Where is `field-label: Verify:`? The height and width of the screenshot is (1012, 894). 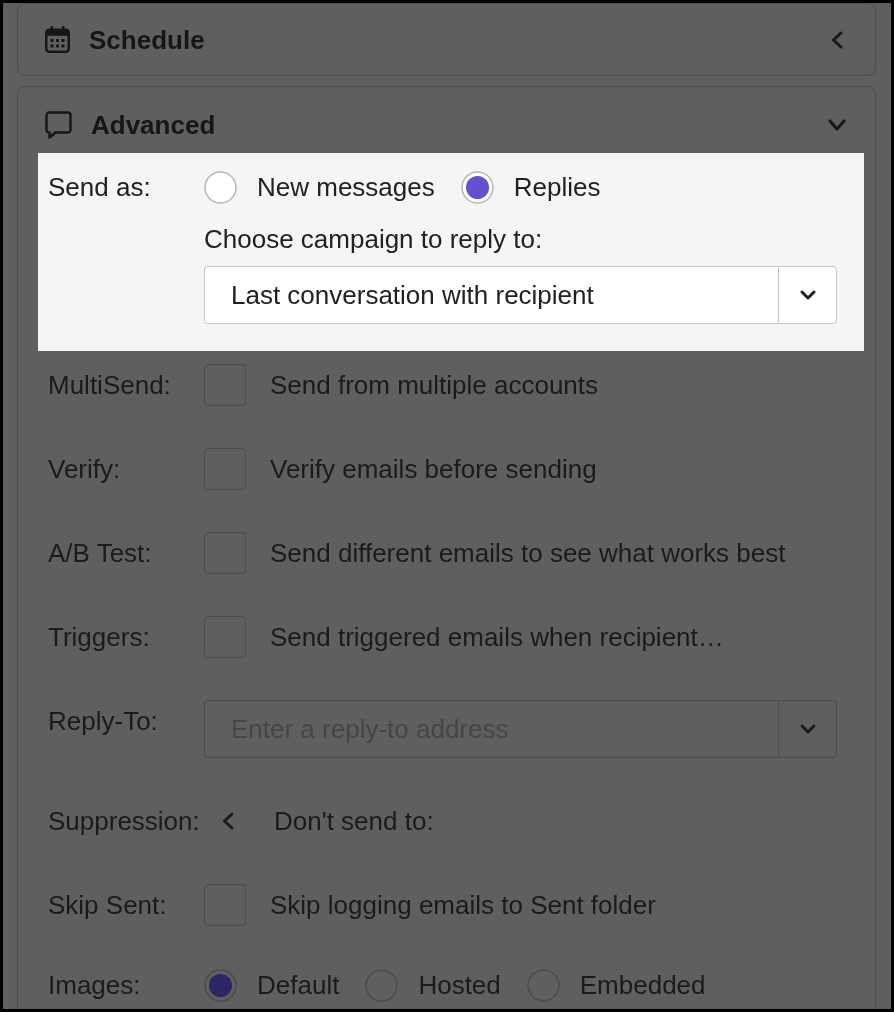 field-label: Verify: is located at coordinates (85, 469).